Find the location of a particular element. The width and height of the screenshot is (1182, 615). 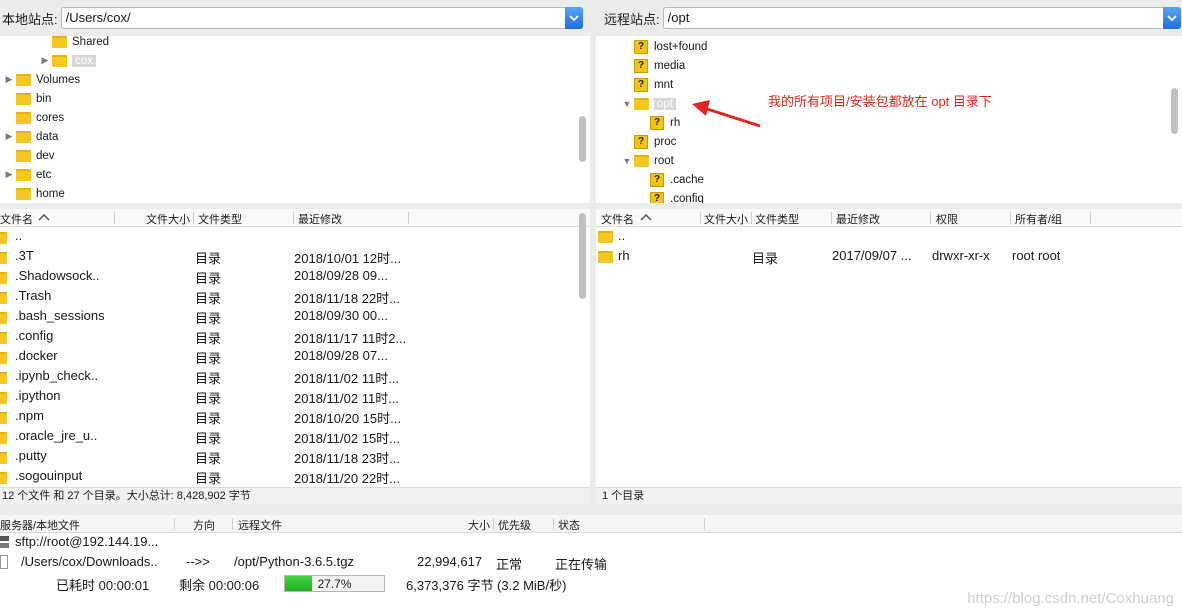

file-name: .Trash is located at coordinates (33, 295).